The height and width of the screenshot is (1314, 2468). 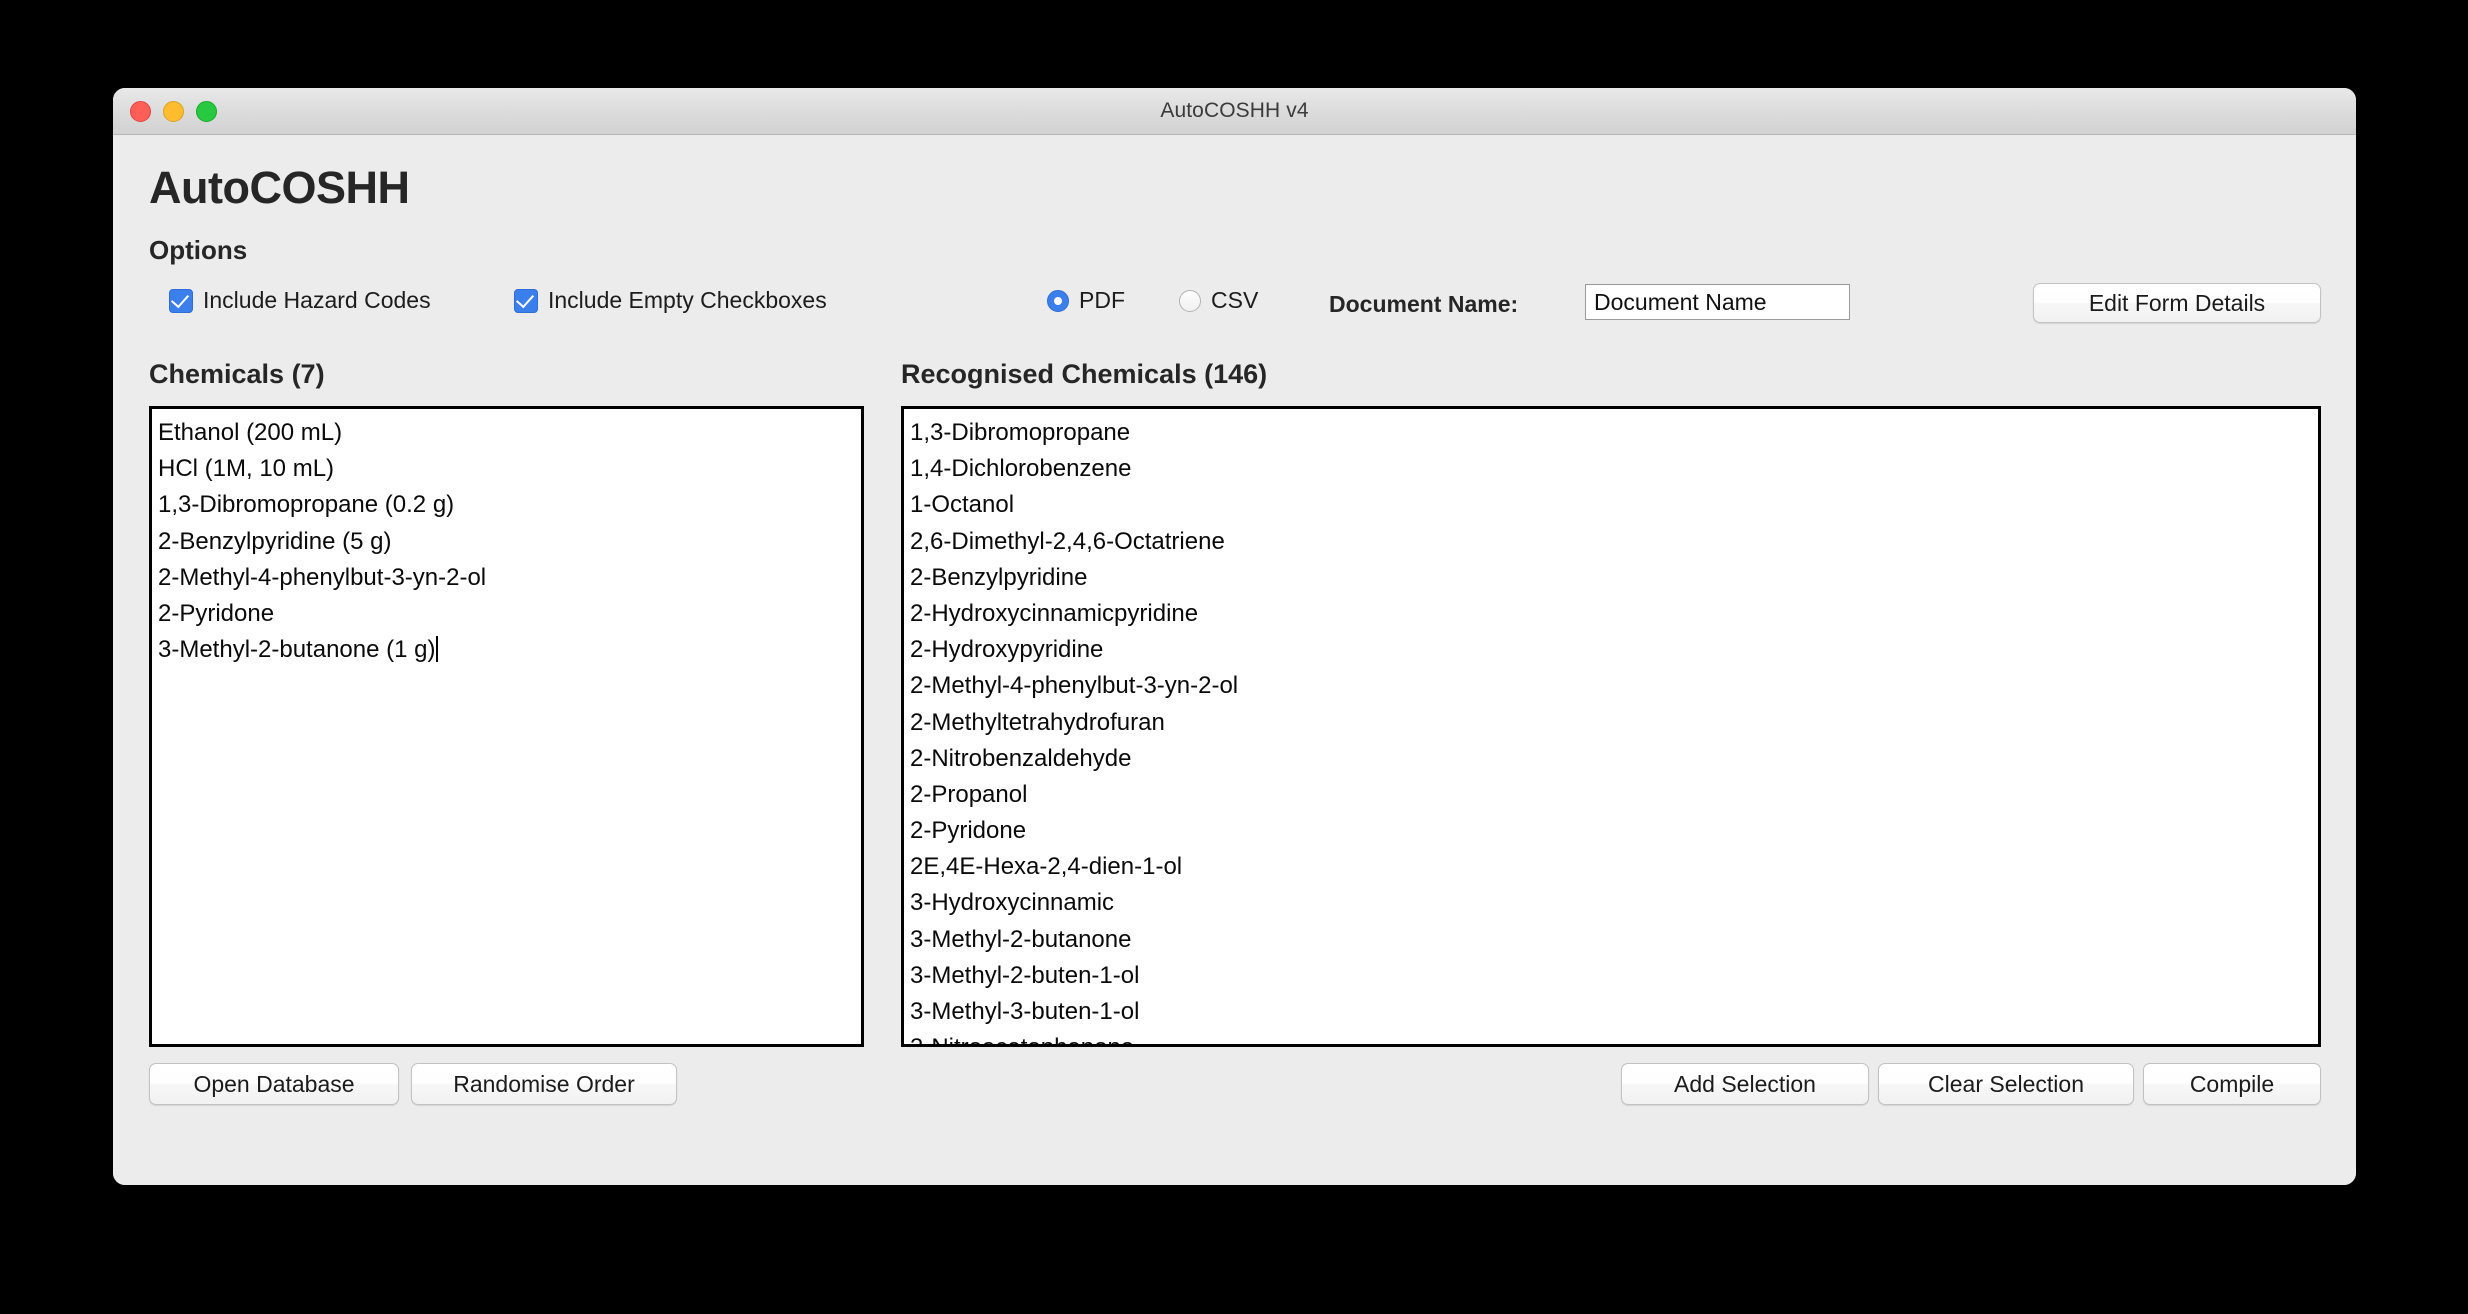 What do you see at coordinates (1022, 1039) in the screenshot?
I see `list-item-label: 3-Nitroacetophenone` at bounding box center [1022, 1039].